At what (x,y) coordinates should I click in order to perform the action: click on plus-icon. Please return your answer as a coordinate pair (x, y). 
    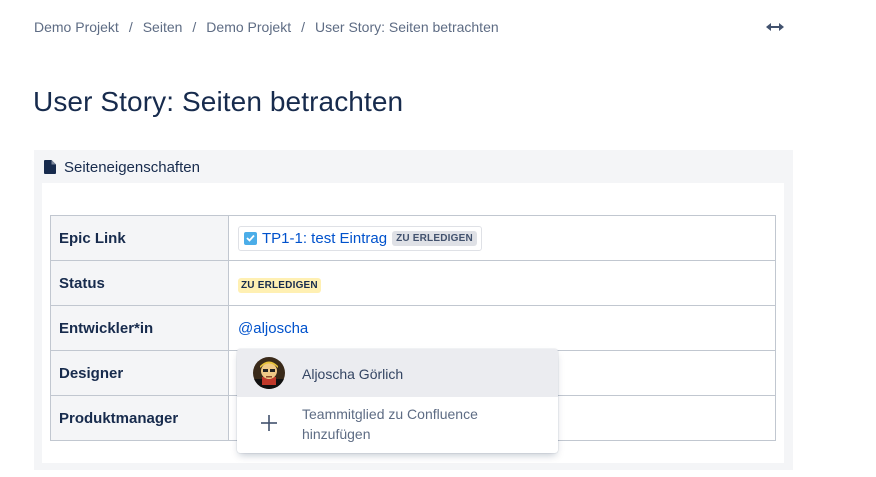
    Looking at the image, I should click on (269, 423).